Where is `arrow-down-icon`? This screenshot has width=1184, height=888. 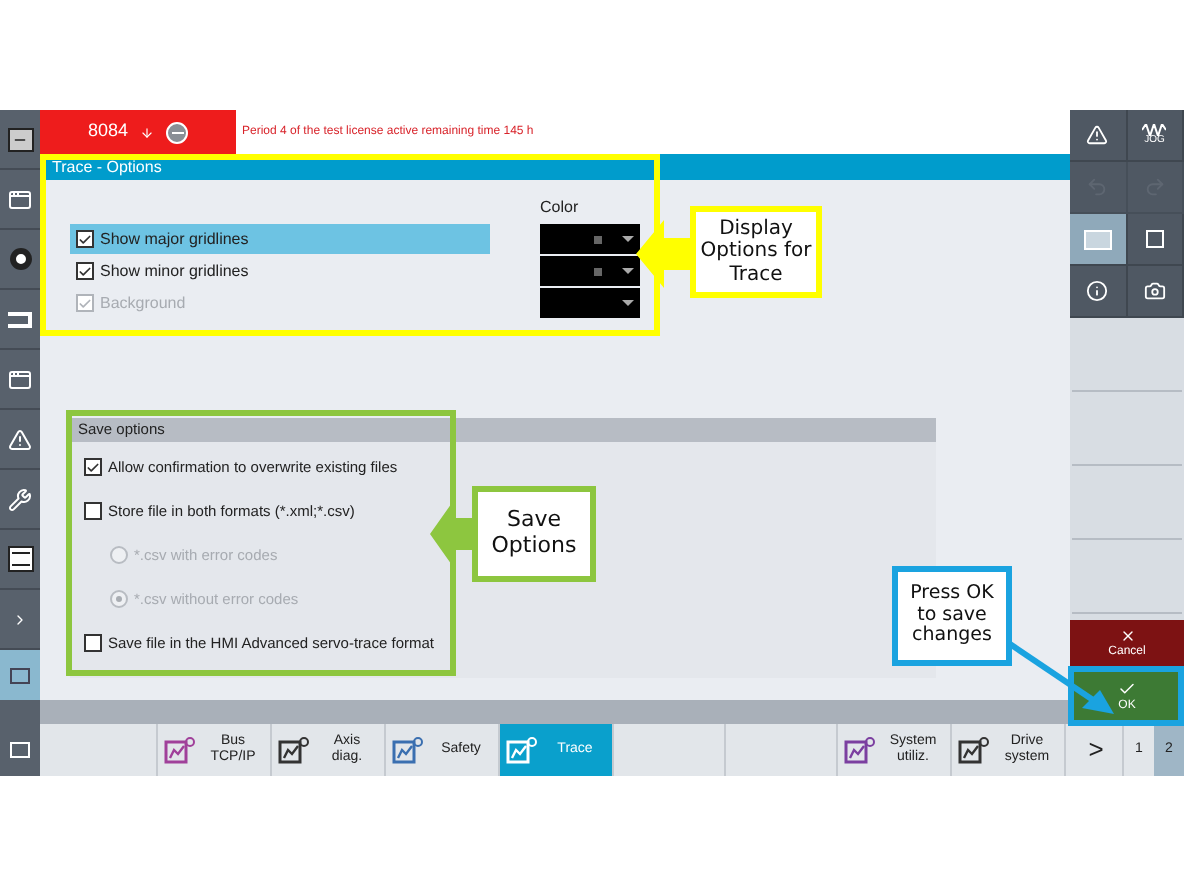 arrow-down-icon is located at coordinates (147, 132).